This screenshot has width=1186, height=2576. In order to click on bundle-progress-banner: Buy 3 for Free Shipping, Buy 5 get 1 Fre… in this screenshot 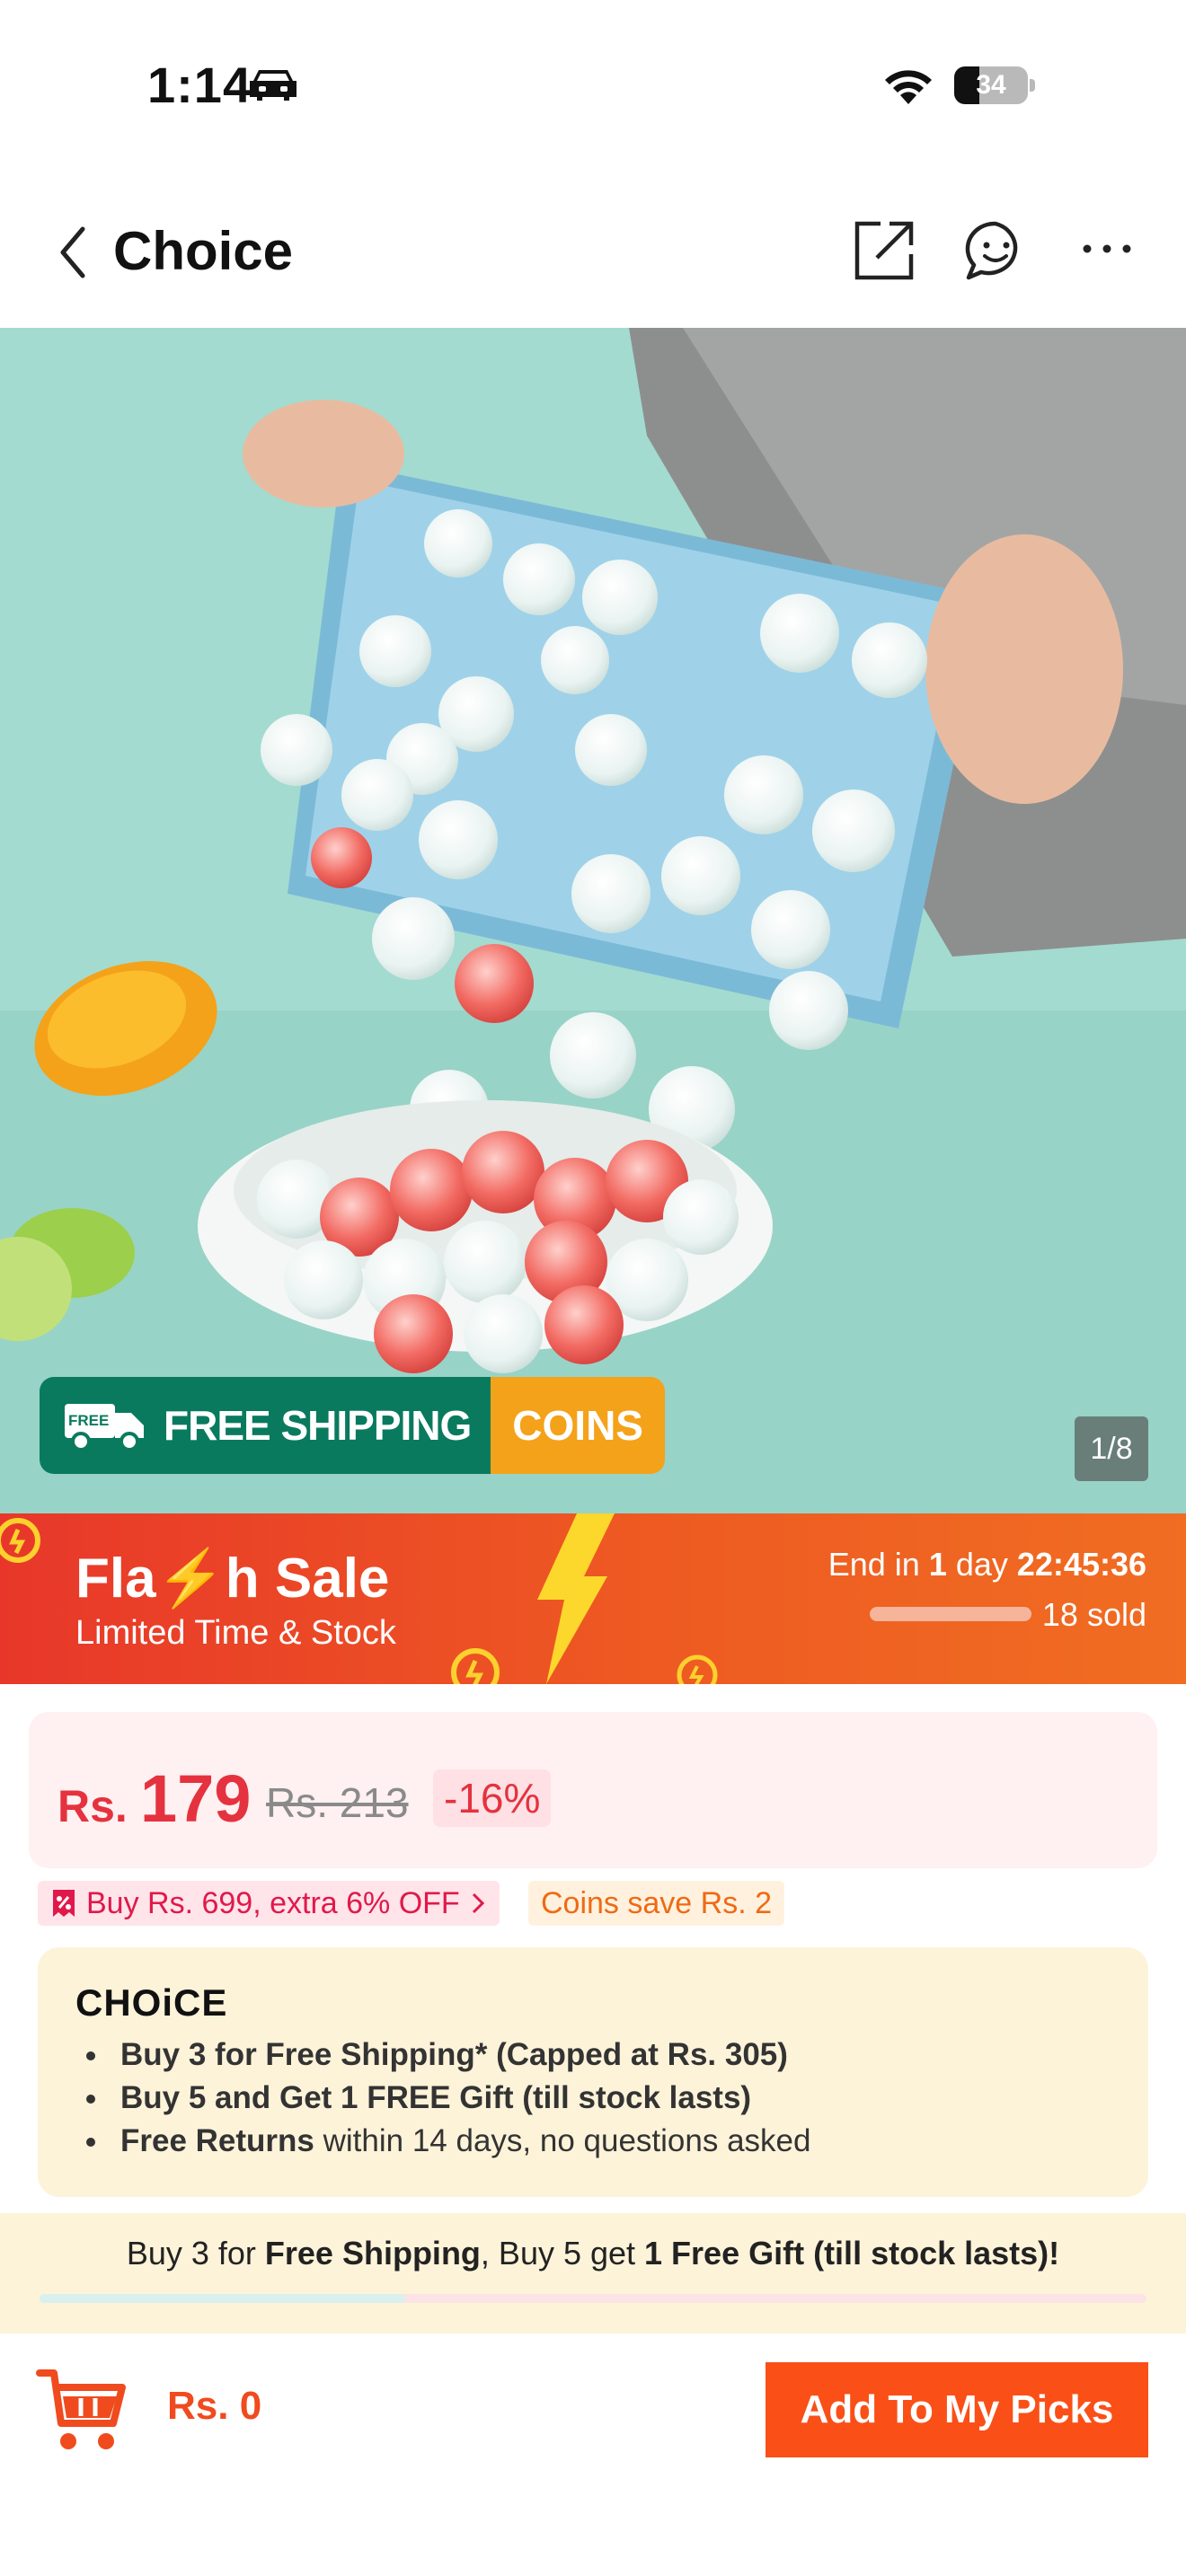, I will do `click(593, 2273)`.